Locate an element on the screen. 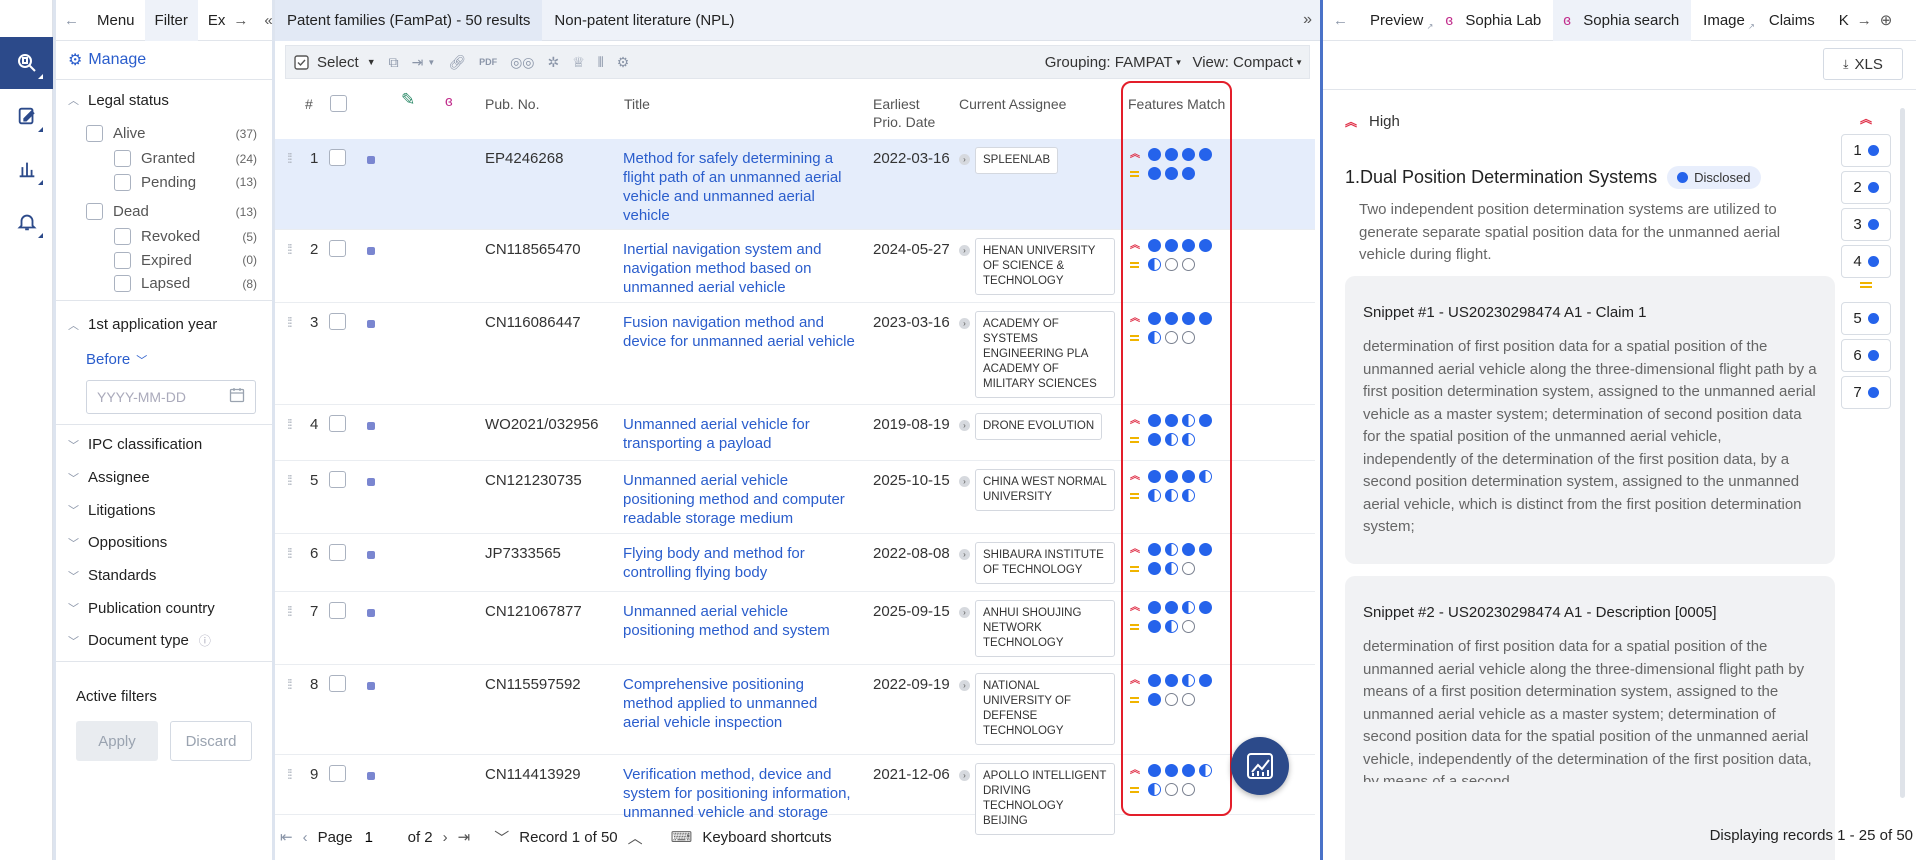  before-dropdown: Before ﹀ is located at coordinates (164, 360).